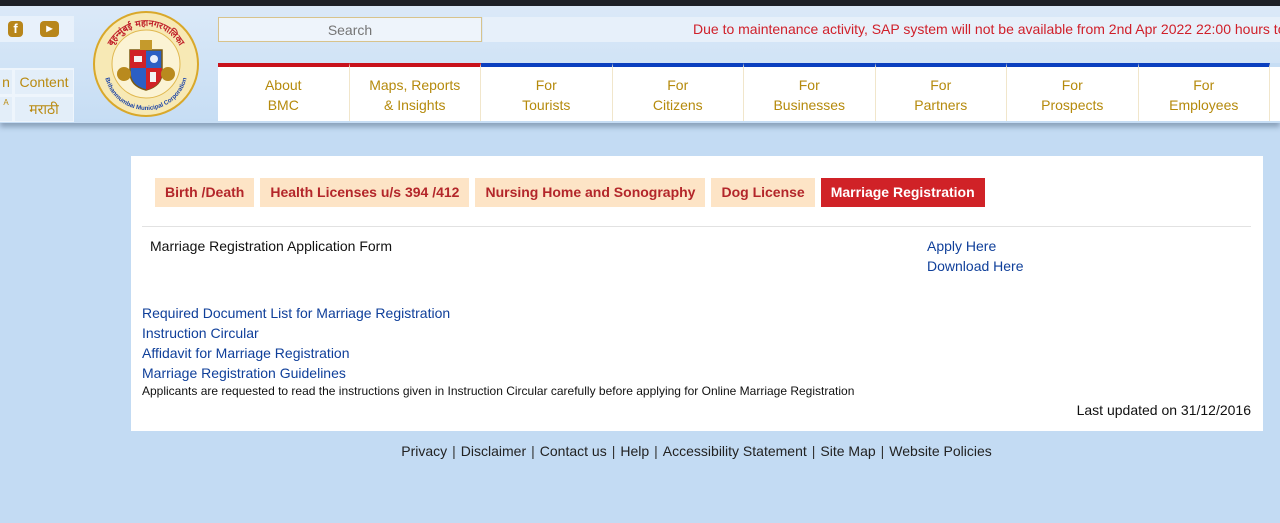  Describe the element at coordinates (1163, 410) in the screenshot. I see `last-updated: Last updated on 31/12/2016` at that location.